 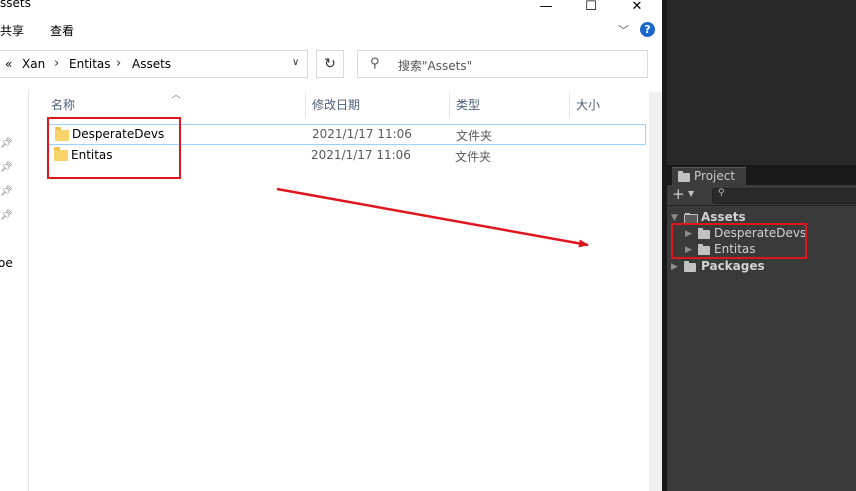 I want to click on refresh-button: ↻, so click(x=330, y=64).